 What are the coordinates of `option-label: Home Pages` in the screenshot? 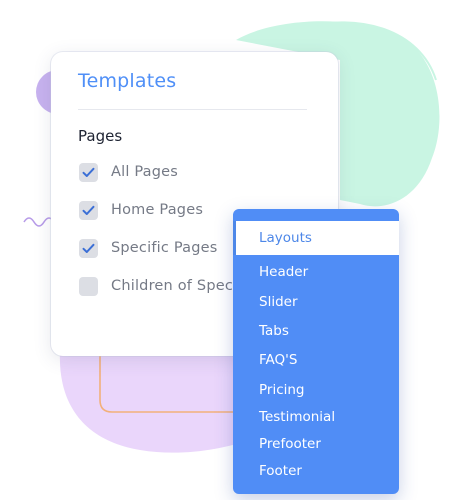 It's located at (157, 210).